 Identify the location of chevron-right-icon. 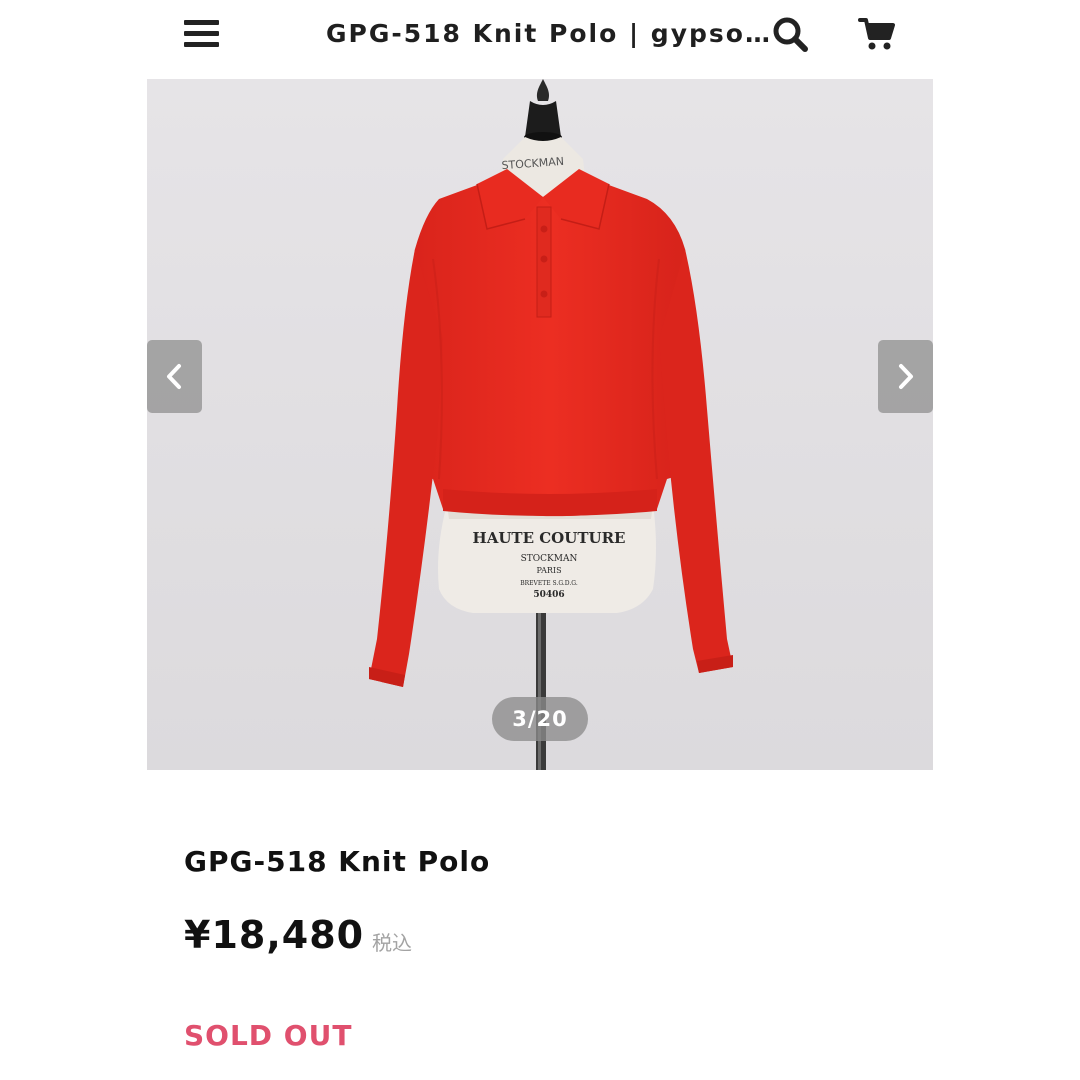
(906, 376).